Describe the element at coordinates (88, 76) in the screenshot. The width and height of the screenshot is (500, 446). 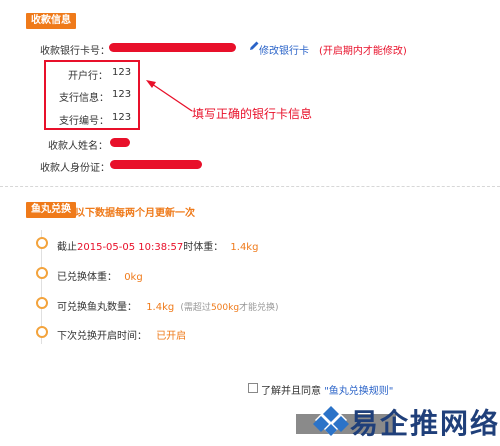
I see `bank-open-label: 开户行：` at that location.